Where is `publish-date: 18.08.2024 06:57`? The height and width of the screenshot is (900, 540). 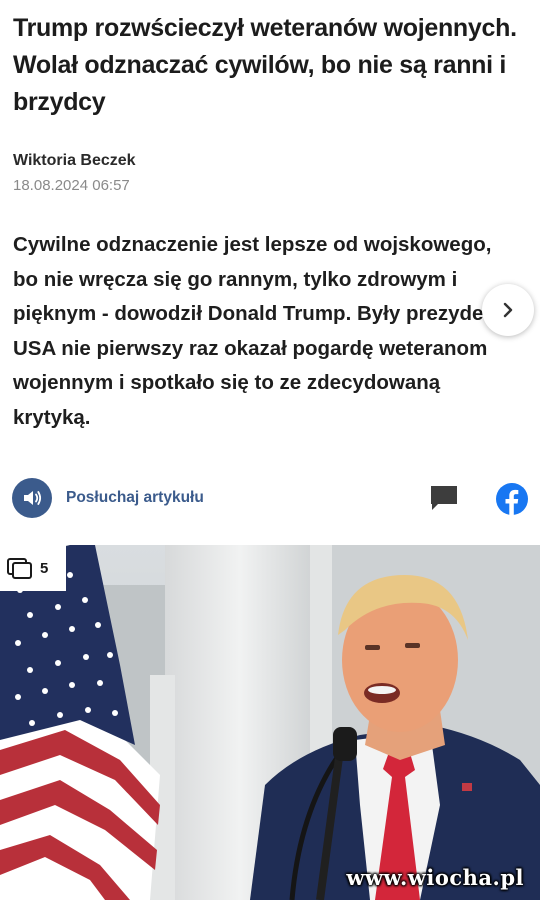 publish-date: 18.08.2024 06:57 is located at coordinates (71, 185).